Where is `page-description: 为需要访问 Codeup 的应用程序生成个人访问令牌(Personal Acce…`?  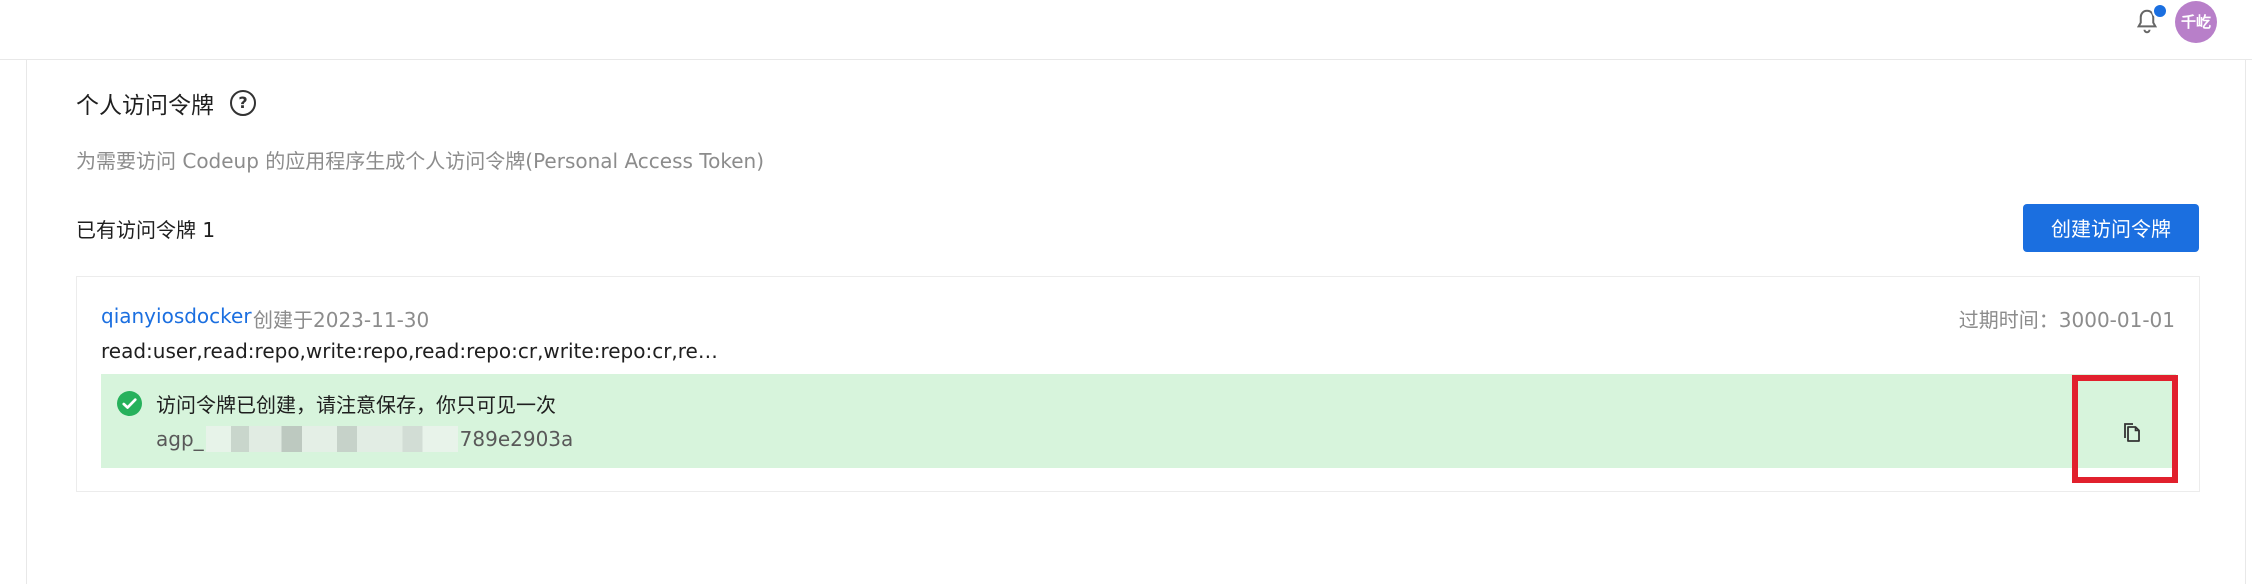 page-description: 为需要访问 Codeup 的应用程序生成个人访问令牌(Personal Acce… is located at coordinates (420, 161).